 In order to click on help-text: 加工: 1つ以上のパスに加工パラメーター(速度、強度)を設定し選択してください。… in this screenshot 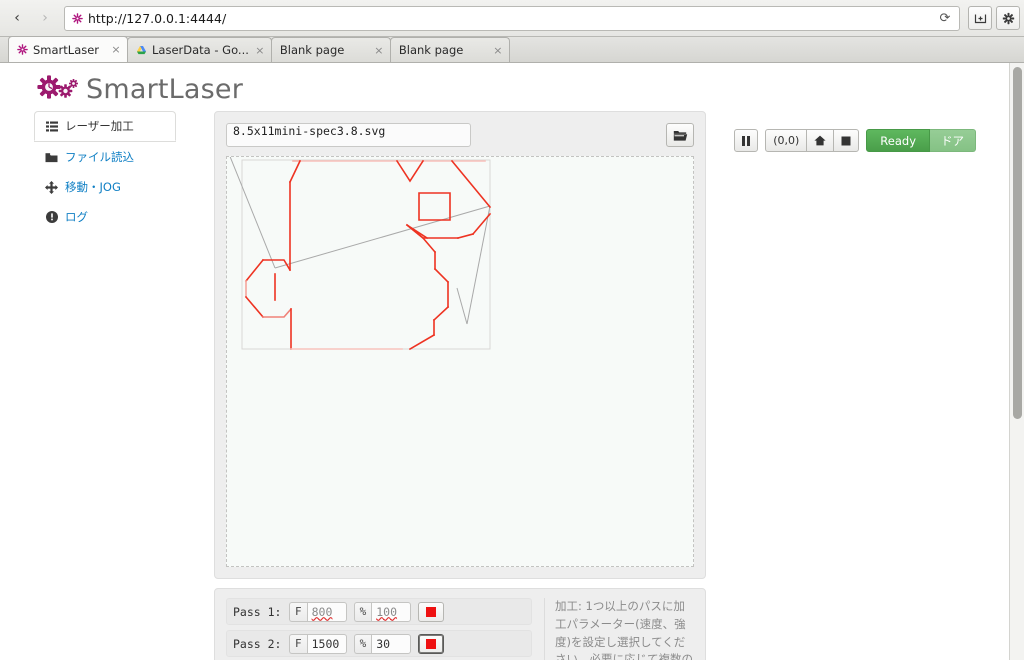, I will do `click(624, 629)`.